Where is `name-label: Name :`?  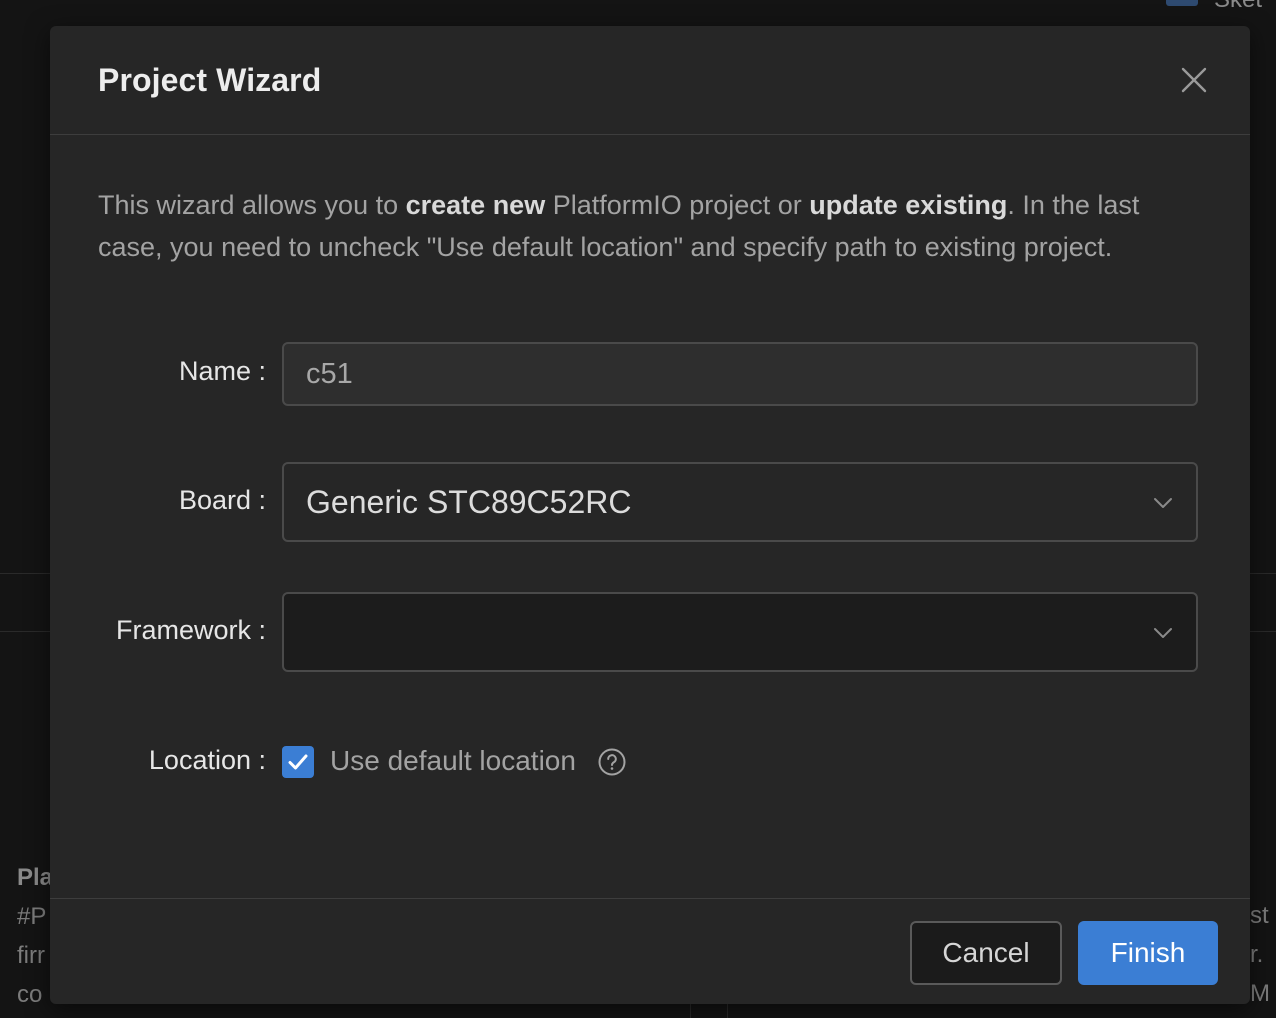
name-label: Name : is located at coordinates (222, 371).